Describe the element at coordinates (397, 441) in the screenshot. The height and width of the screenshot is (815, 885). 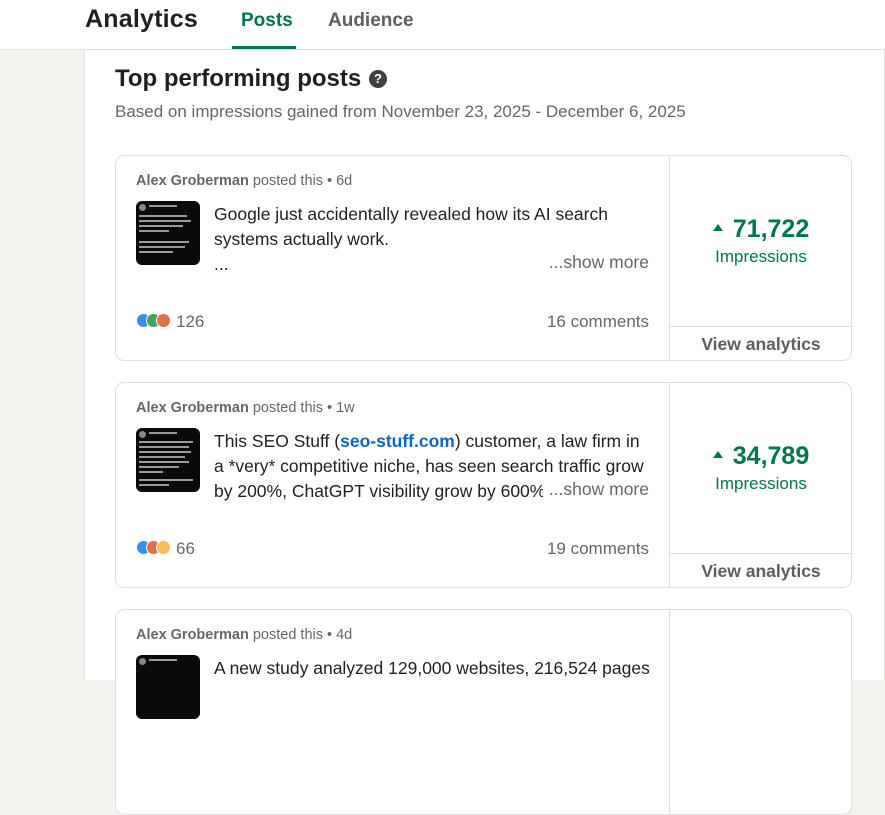
I see `seo-stuff-link: seo-stuff.com` at that location.